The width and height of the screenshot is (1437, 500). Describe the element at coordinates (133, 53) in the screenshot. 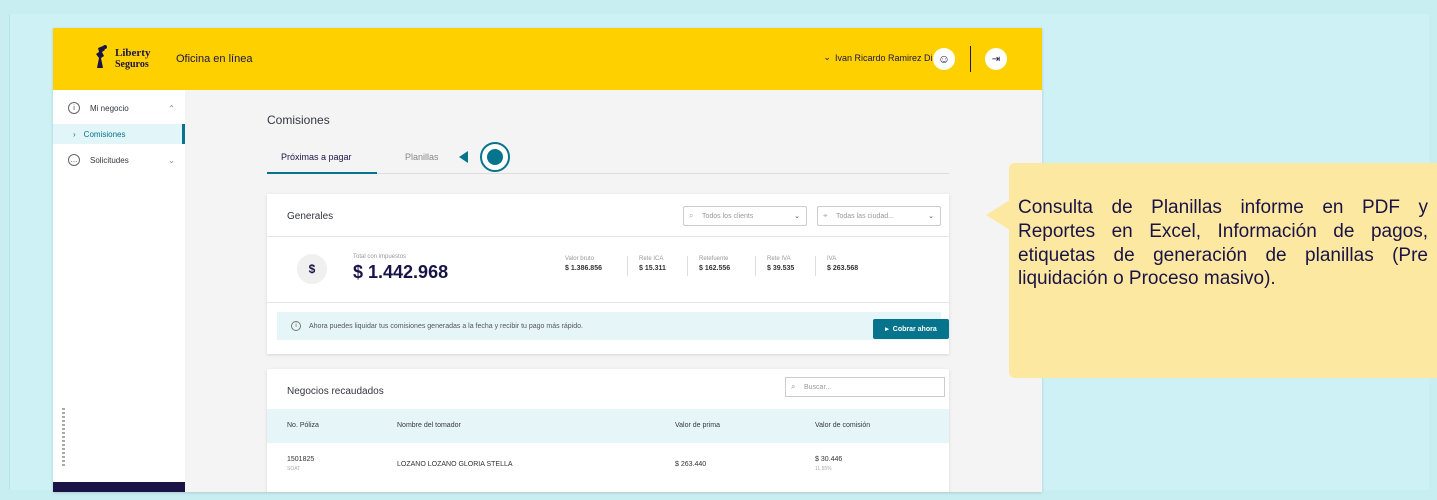

I see `logo-line1: Liberty` at that location.